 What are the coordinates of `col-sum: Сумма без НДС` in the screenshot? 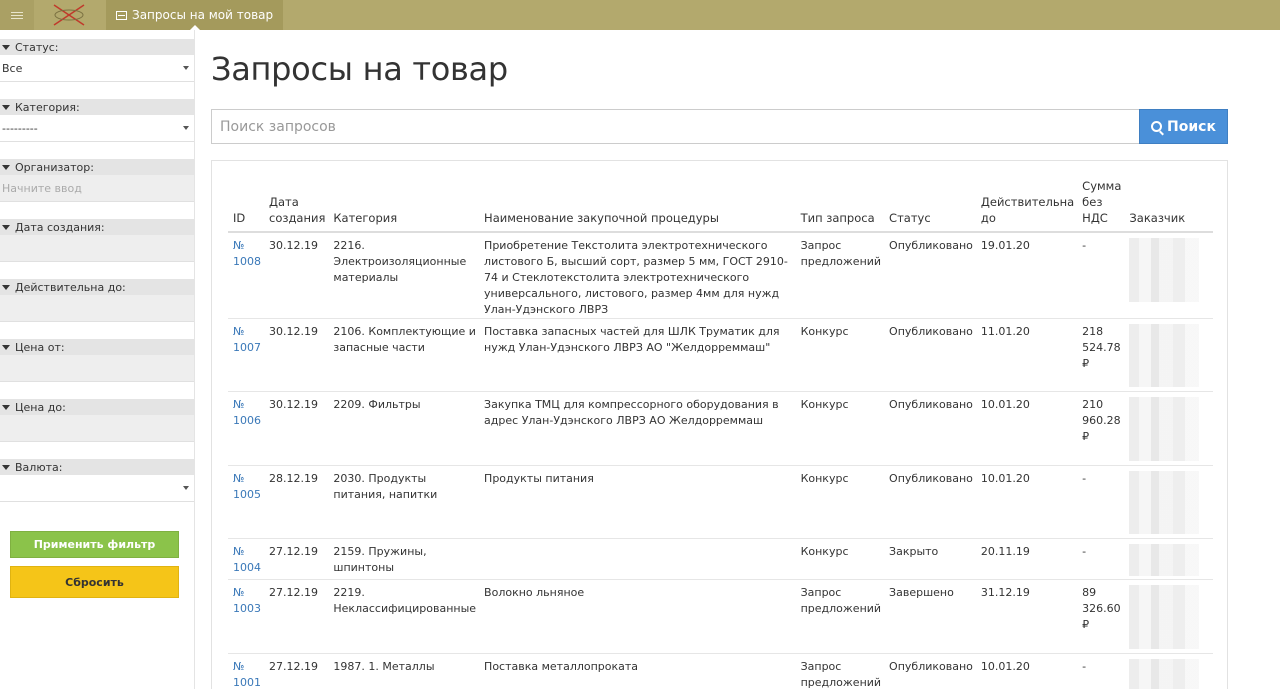 It's located at (1101, 205).